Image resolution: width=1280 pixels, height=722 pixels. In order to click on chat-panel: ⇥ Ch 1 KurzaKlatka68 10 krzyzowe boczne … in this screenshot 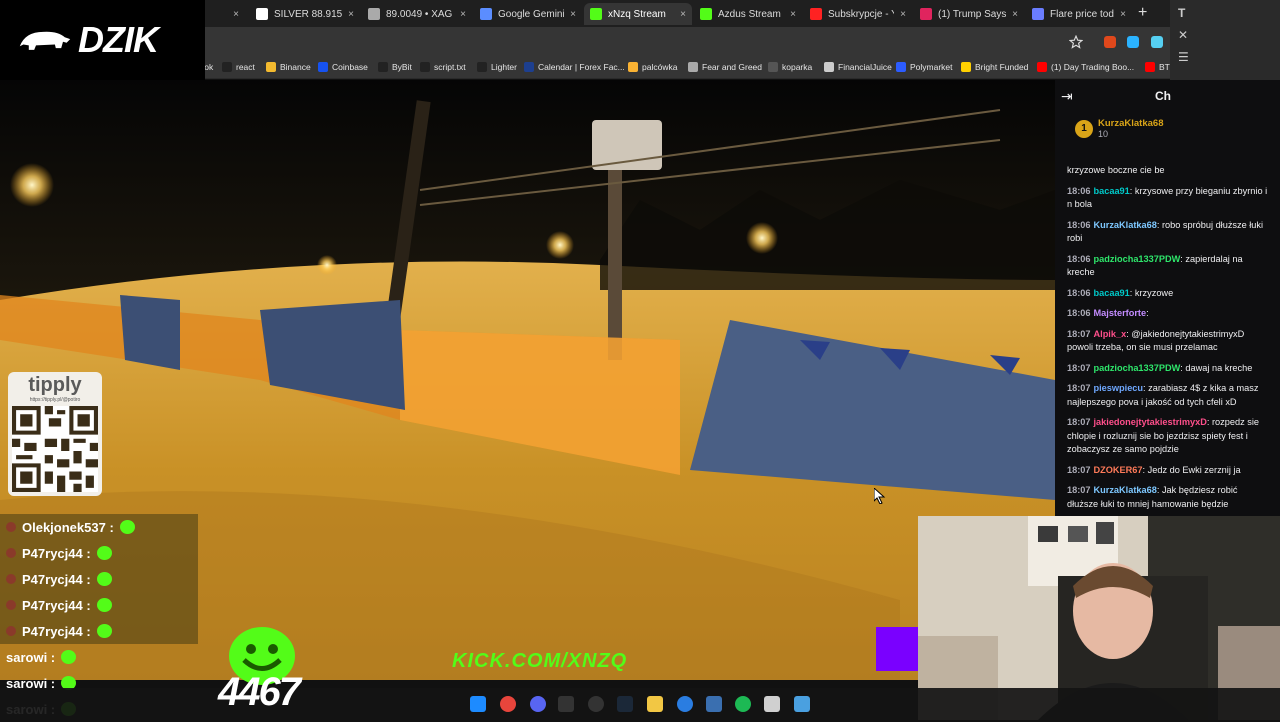, I will do `click(1167, 300)`.